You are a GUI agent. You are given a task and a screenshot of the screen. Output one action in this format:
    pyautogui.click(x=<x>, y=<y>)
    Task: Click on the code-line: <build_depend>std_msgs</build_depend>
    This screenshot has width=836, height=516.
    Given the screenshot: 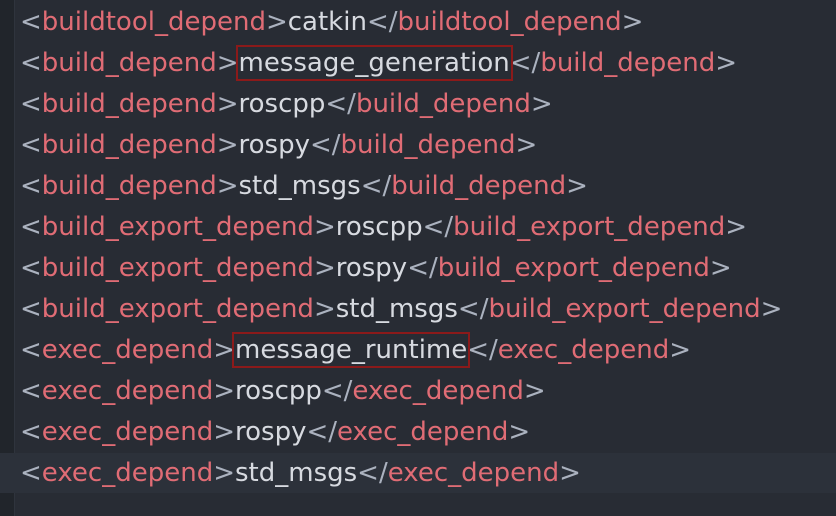 What is the action you would take?
    pyautogui.click(x=418, y=186)
    